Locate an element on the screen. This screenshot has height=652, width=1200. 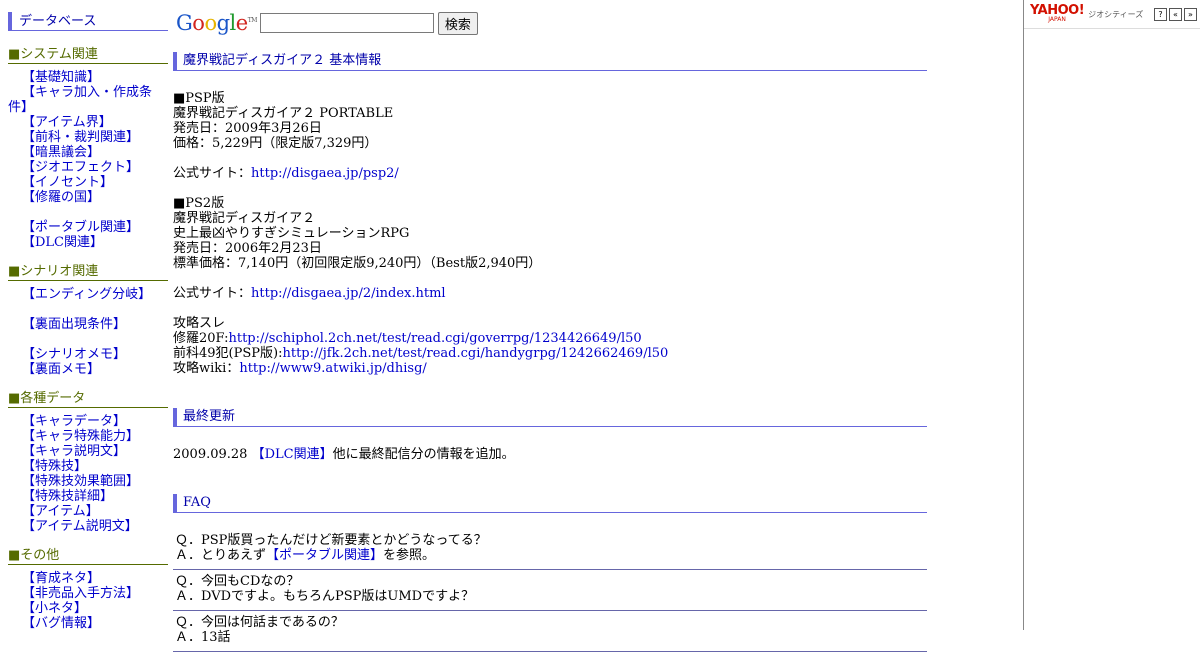
sidebar-link-item-desc: 【アイテム説明文】 is located at coordinates (88, 526).